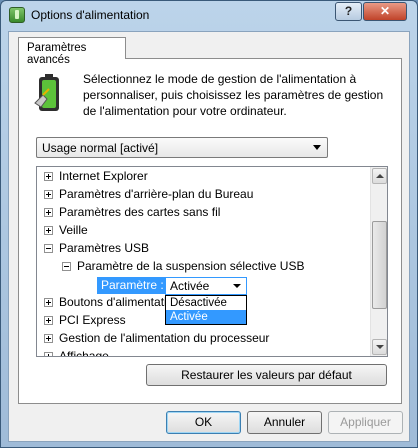 The width and height of the screenshot is (418, 448). What do you see at coordinates (266, 375) in the screenshot?
I see `restore-defaults-button: Restaurer les valeurs par défaut` at bounding box center [266, 375].